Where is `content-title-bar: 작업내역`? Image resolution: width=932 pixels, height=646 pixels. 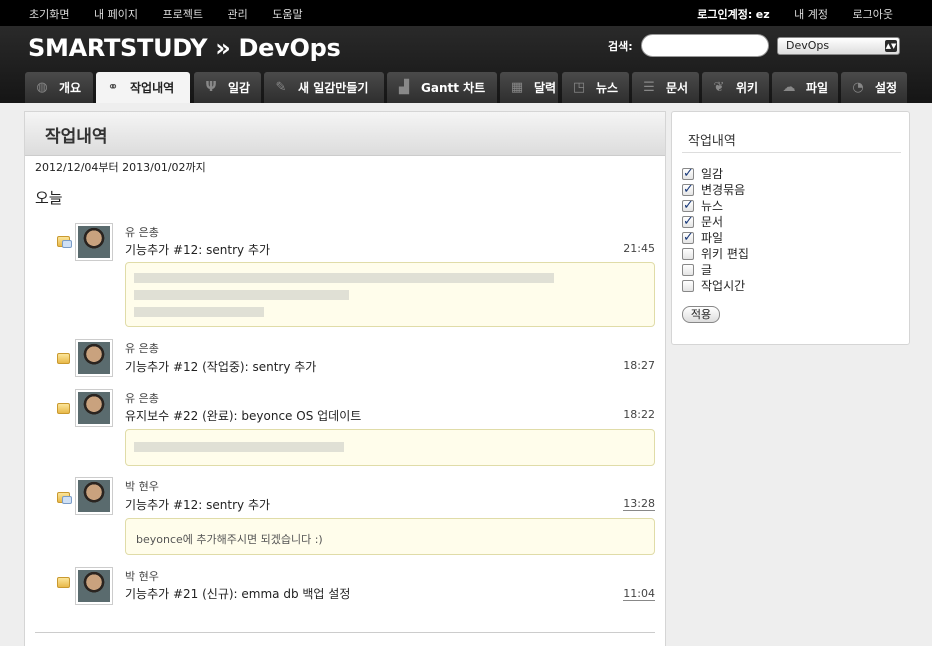
content-title-bar: 작업내역 is located at coordinates (345, 134).